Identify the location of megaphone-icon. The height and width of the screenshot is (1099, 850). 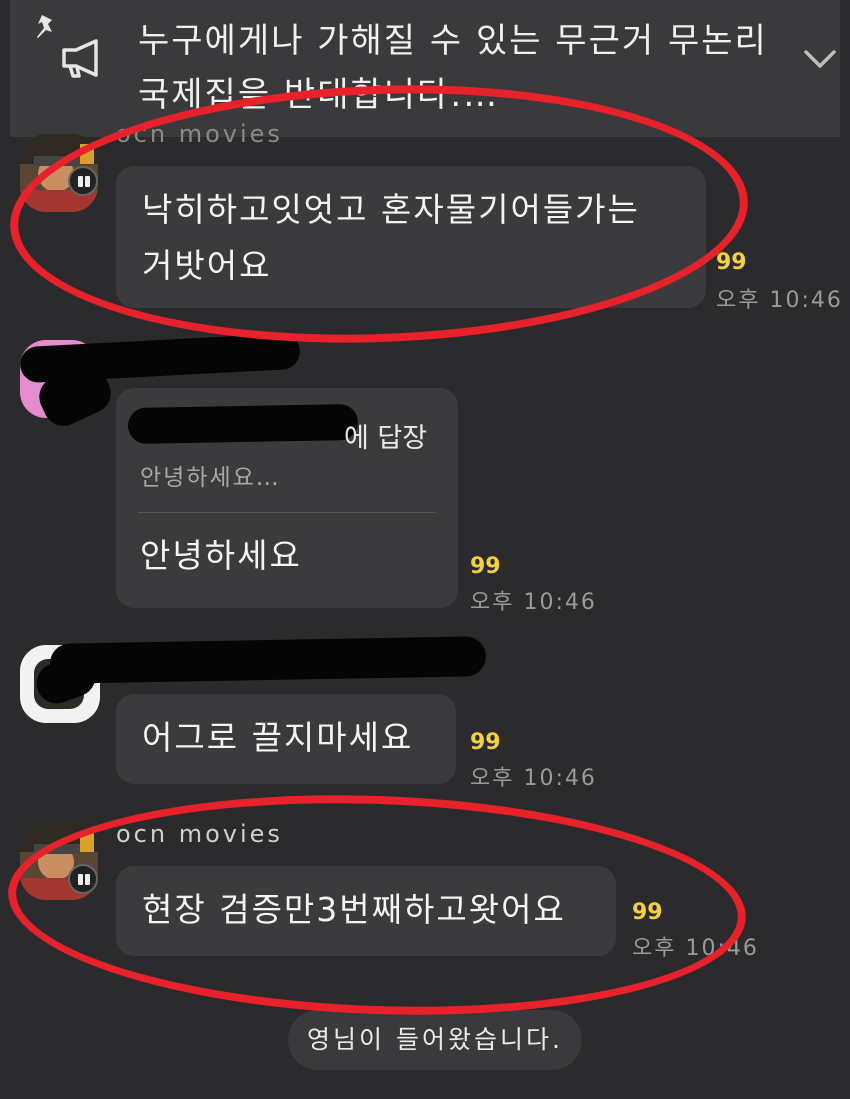
(80, 58).